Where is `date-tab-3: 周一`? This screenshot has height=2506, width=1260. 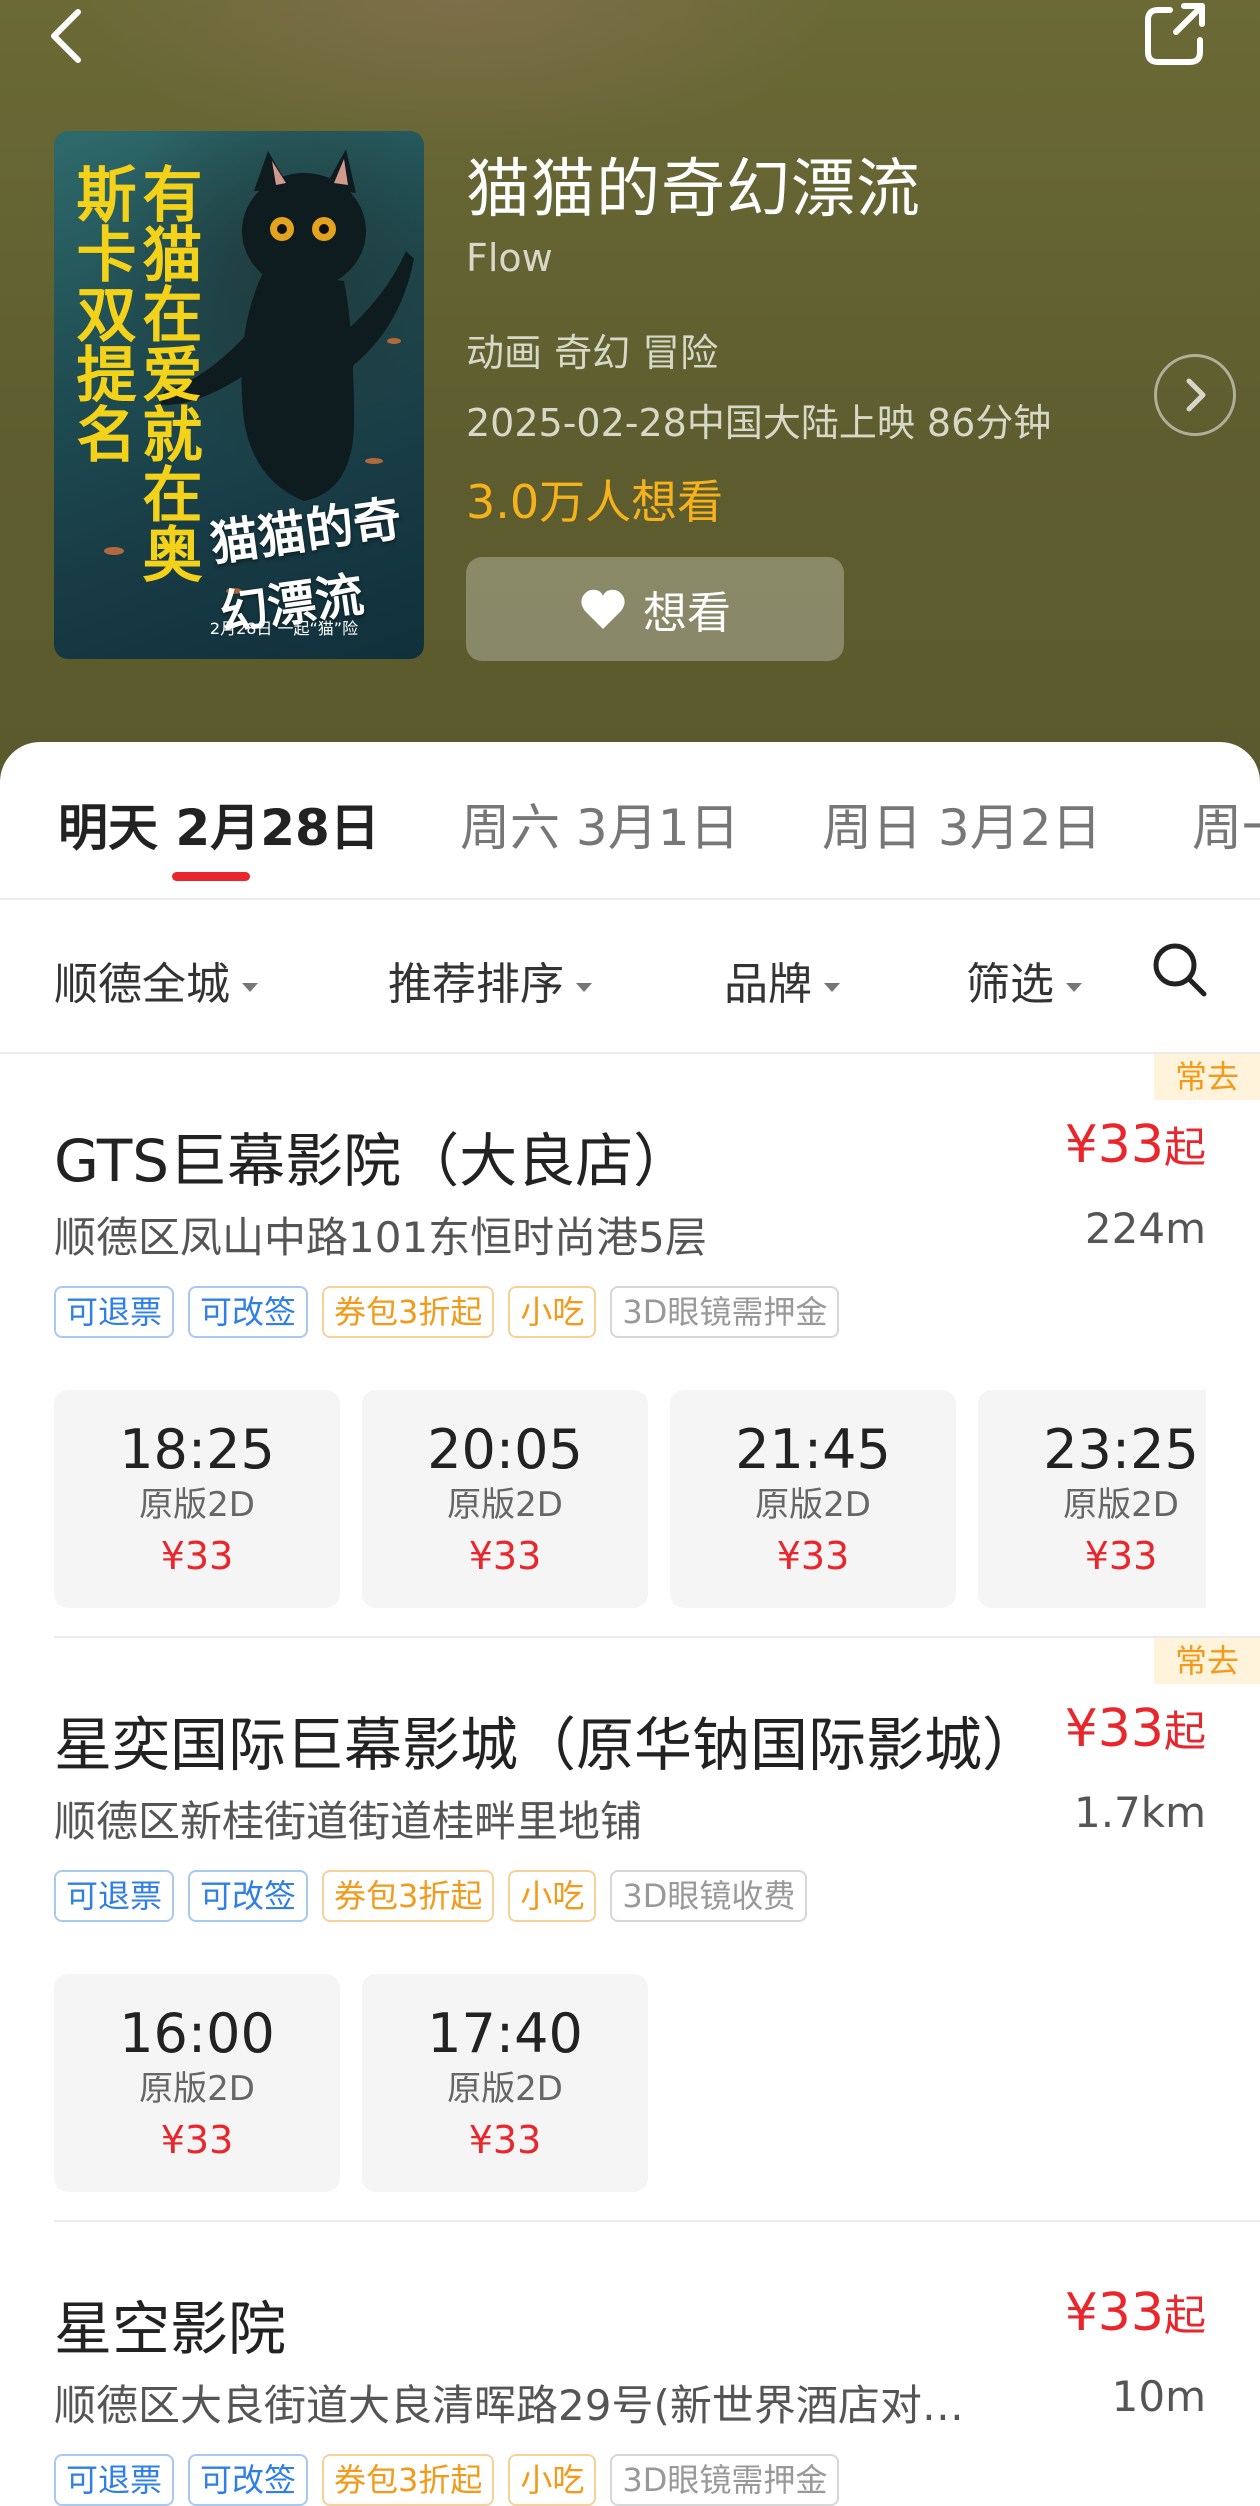
date-tab-3: 周一 is located at coordinates (1226, 824).